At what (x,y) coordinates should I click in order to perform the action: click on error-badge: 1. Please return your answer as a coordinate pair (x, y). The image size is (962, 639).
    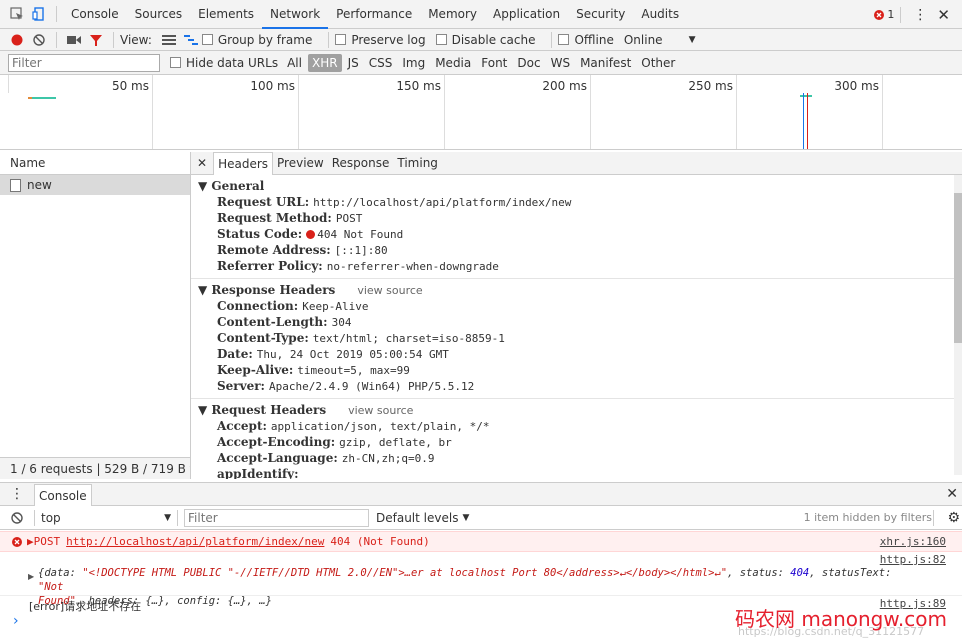
    Looking at the image, I should click on (884, 14).